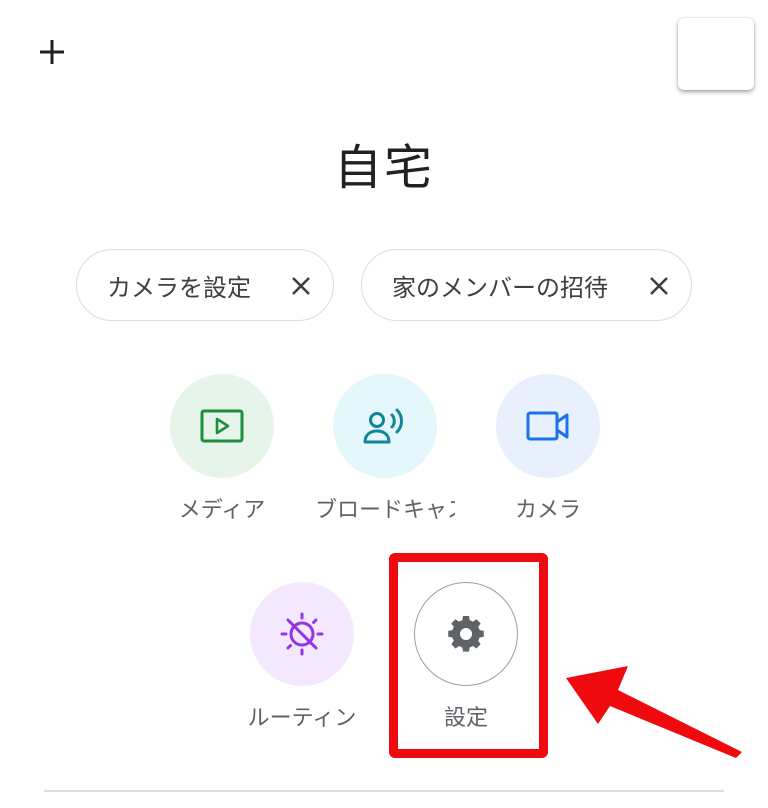 Image resolution: width=768 pixels, height=808 pixels. I want to click on broadcast-icon, so click(383, 426).